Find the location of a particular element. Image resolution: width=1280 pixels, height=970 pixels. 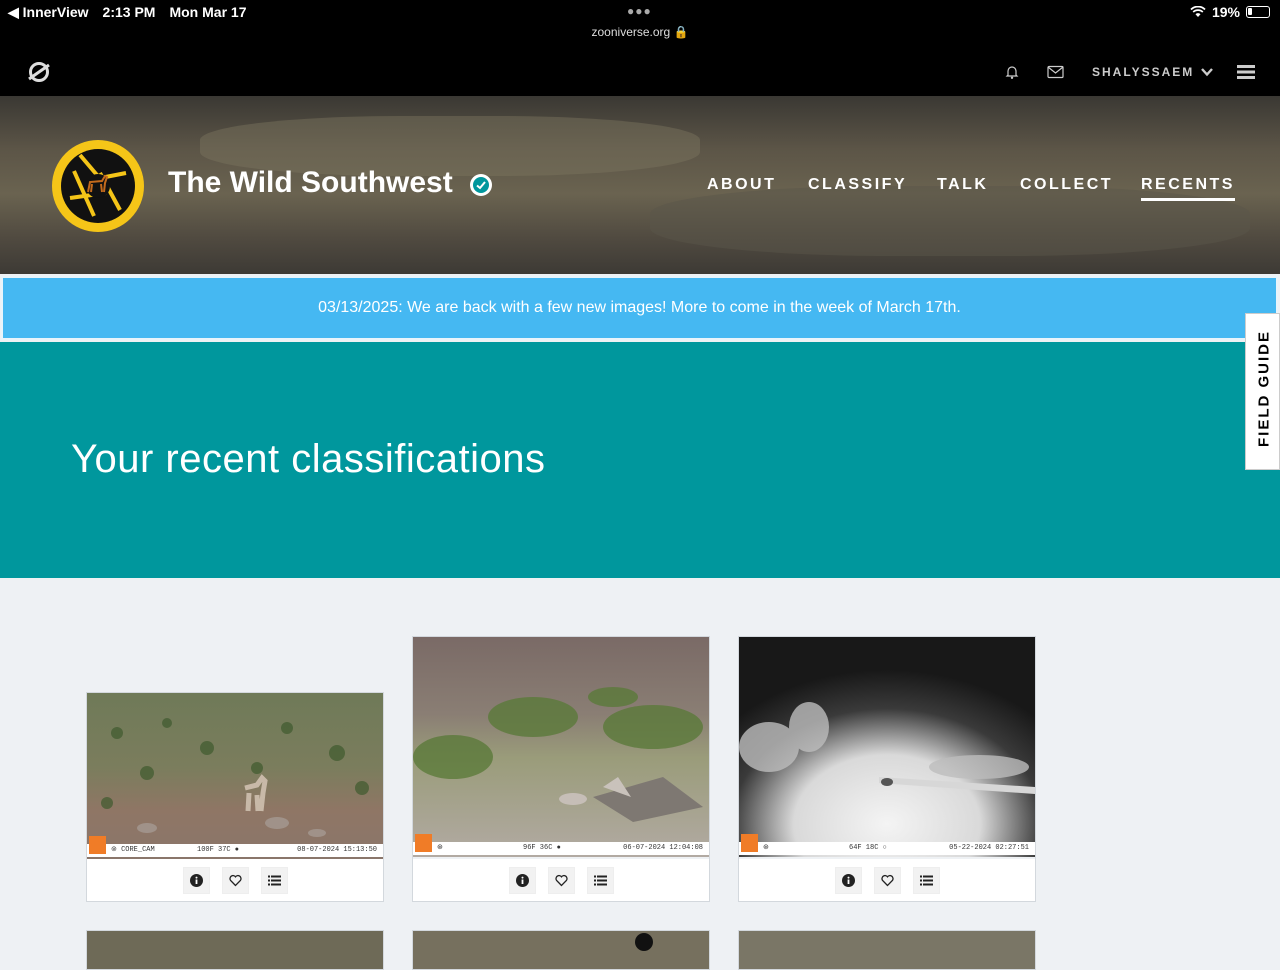

classification-card: ⊛ 64F 18C ○ 05-22-2024 02:27:51 is located at coordinates (887, 769).